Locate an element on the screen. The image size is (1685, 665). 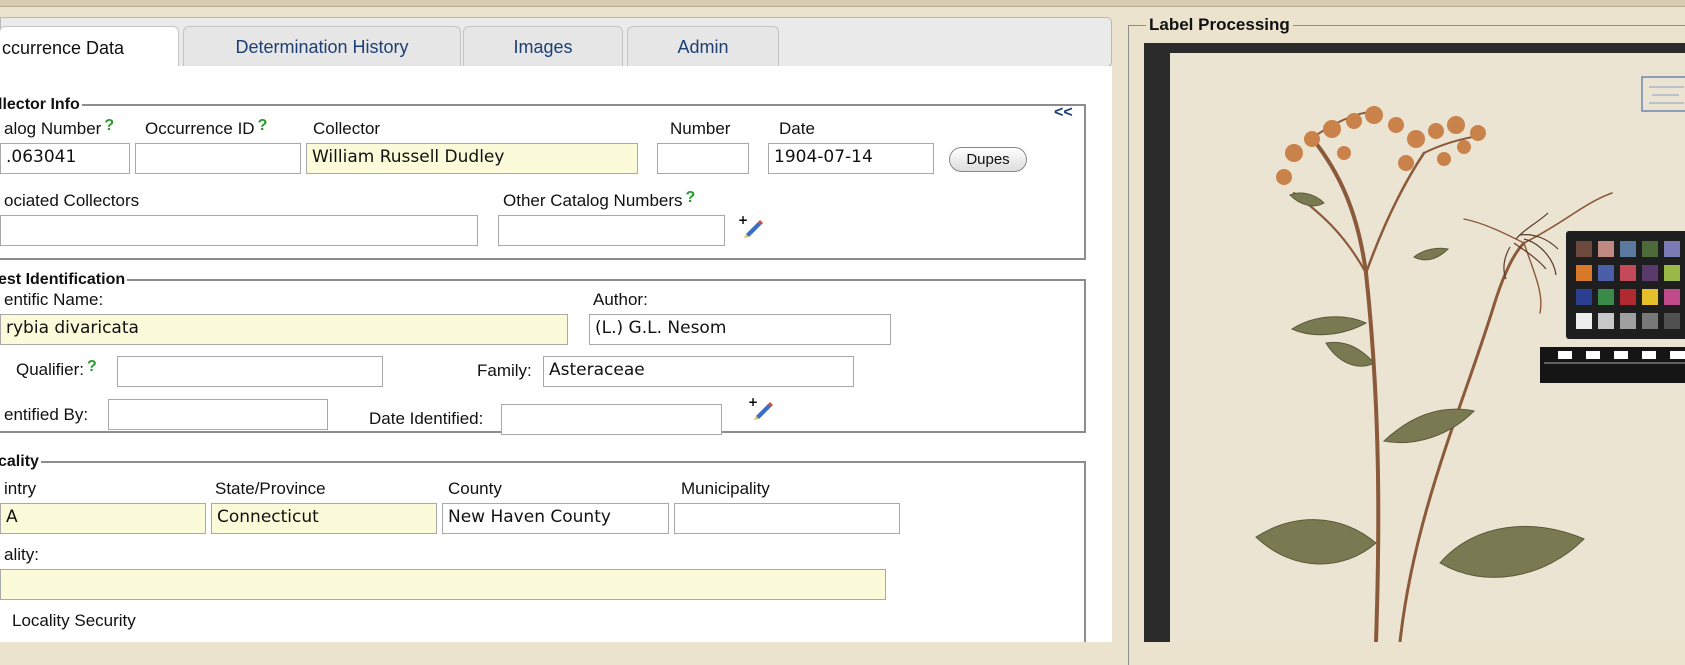
identified-by-input is located at coordinates (218, 414).